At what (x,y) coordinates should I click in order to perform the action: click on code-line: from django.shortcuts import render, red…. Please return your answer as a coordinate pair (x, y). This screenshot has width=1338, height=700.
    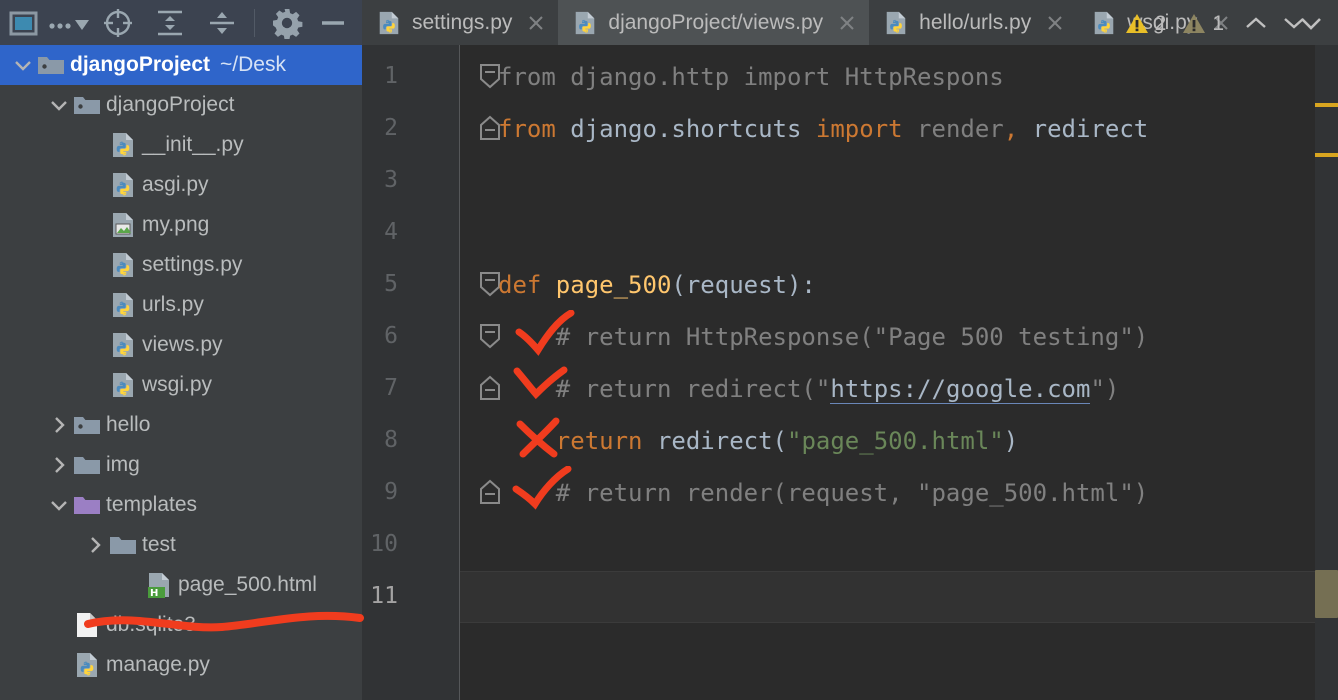
    Looking at the image, I should click on (823, 129).